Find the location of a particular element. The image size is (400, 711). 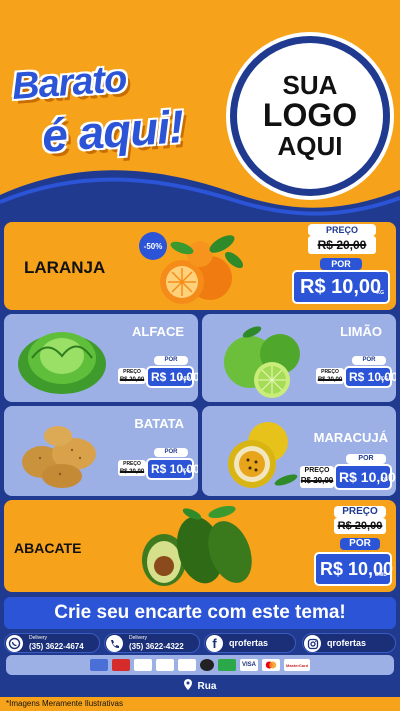

product-name: MARACUJÁ is located at coordinates (350, 437).